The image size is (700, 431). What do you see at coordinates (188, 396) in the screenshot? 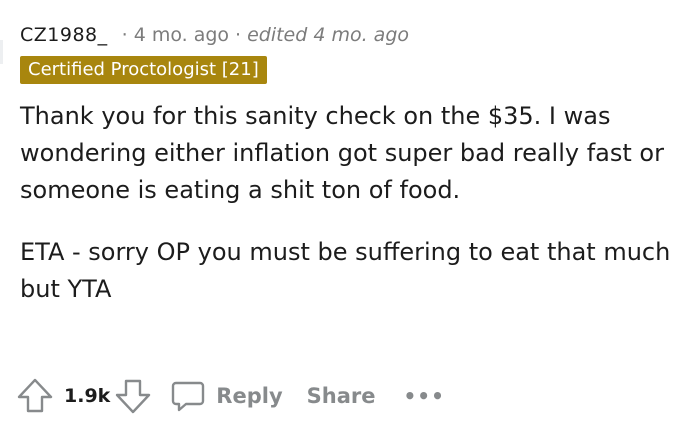
I see `speech-bubble-icon` at bounding box center [188, 396].